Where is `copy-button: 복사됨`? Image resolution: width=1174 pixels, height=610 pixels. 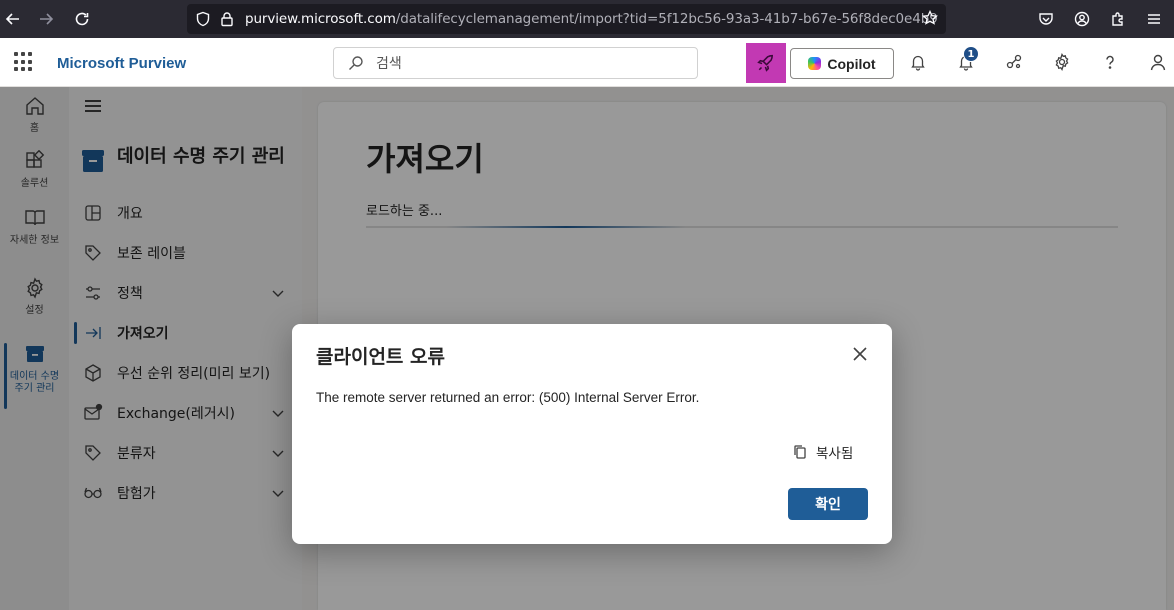 copy-button: 복사됨 is located at coordinates (822, 452).